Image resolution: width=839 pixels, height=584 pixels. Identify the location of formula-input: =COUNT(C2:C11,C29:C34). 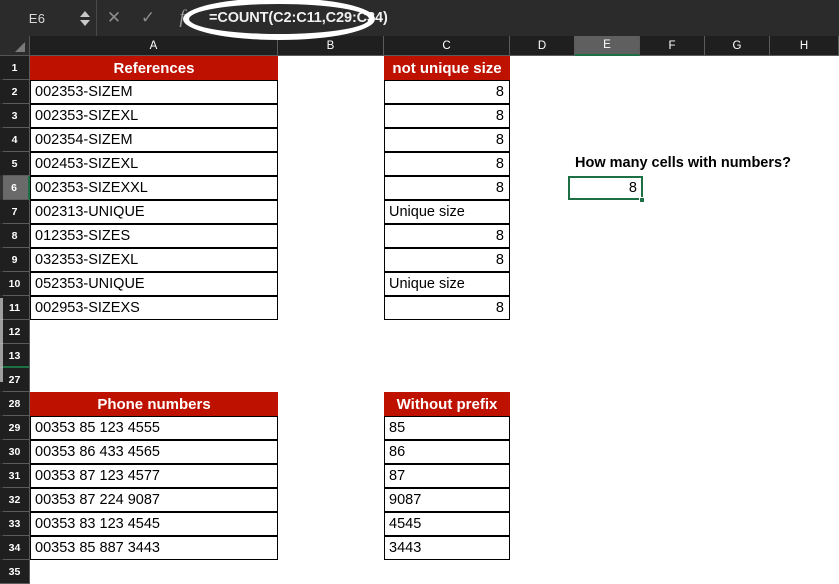
(519, 18).